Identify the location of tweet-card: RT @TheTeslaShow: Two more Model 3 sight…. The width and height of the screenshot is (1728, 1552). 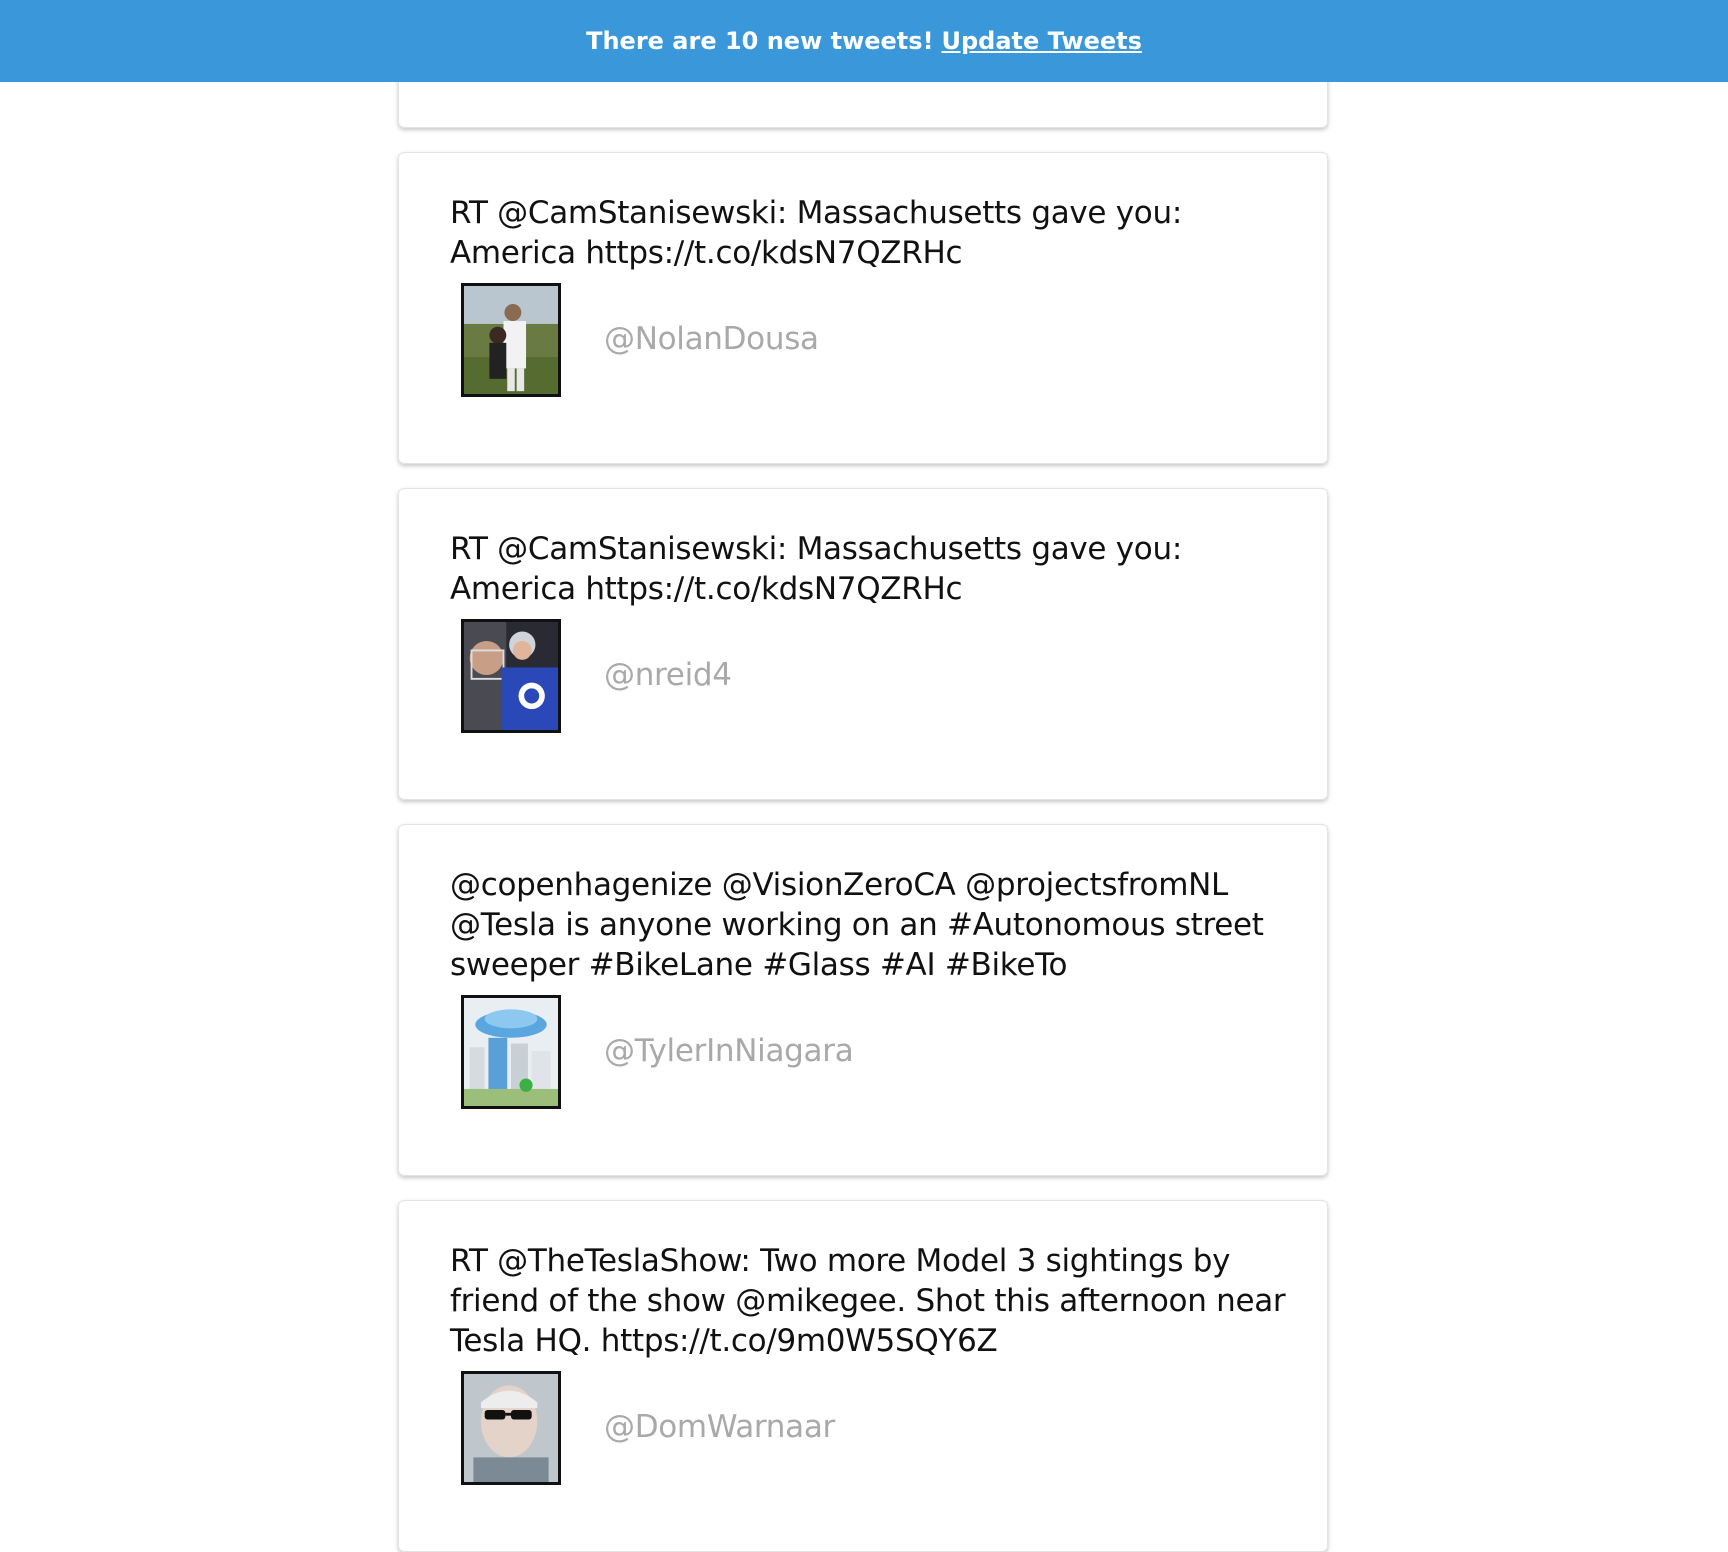
(863, 1376).